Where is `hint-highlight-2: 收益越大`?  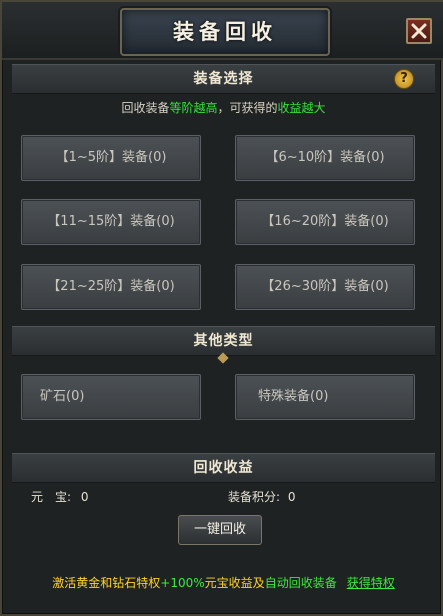
hint-highlight-2: 收益越大 is located at coordinates (301, 108).